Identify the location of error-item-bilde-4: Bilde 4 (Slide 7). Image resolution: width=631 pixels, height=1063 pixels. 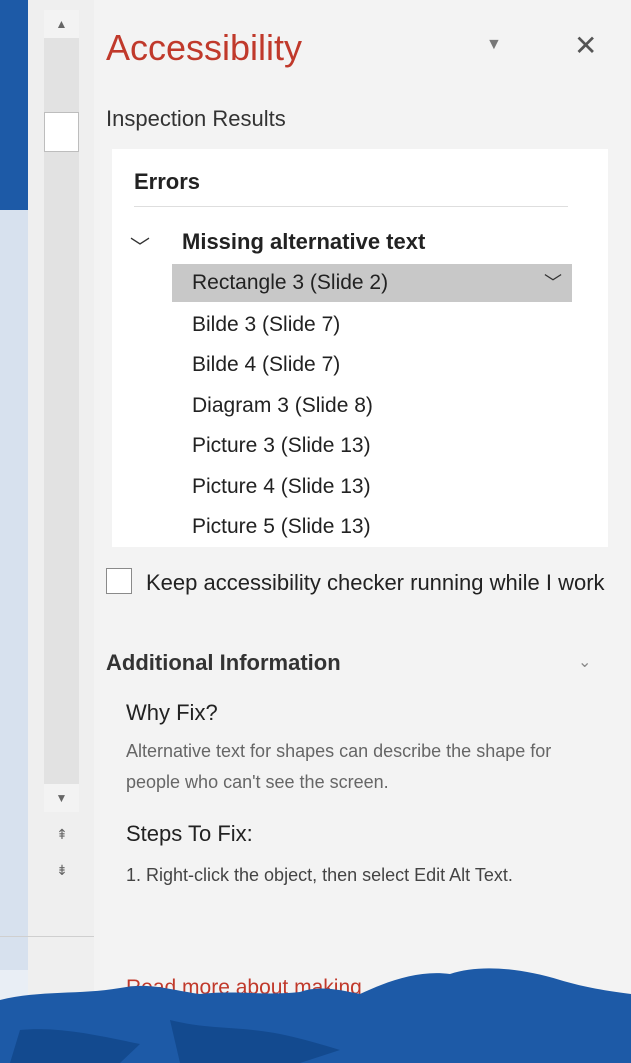
(372, 365).